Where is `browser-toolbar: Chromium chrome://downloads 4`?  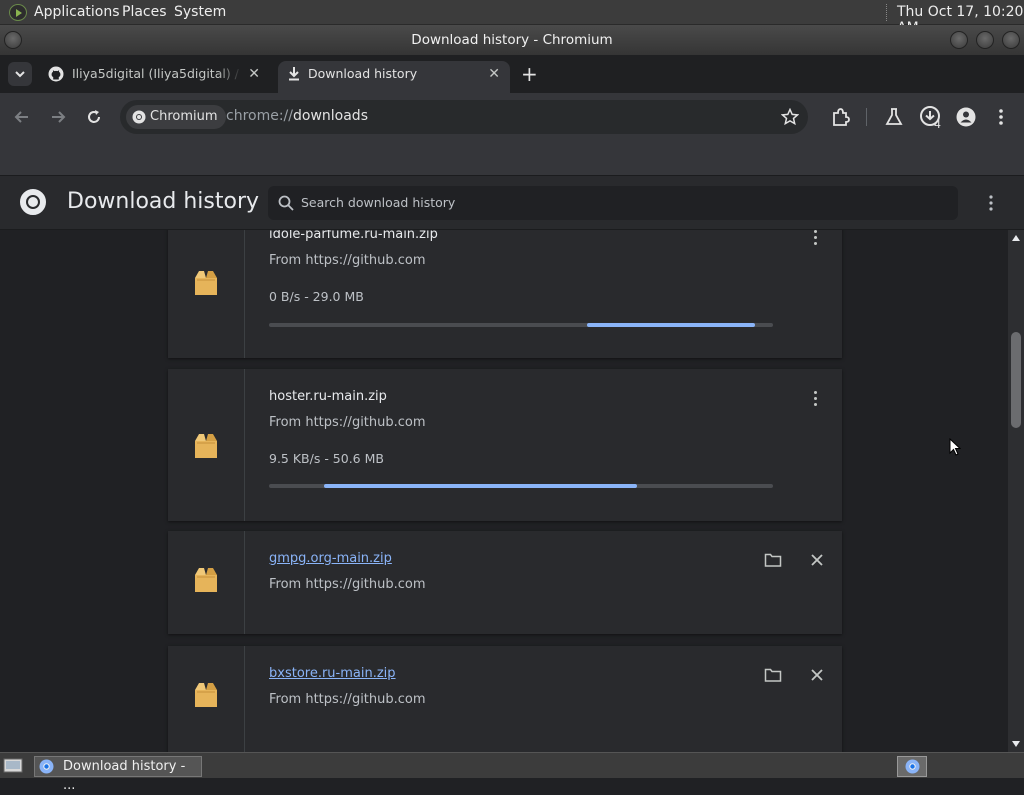 browser-toolbar: Chromium chrome://downloads 4 is located at coordinates (512, 117).